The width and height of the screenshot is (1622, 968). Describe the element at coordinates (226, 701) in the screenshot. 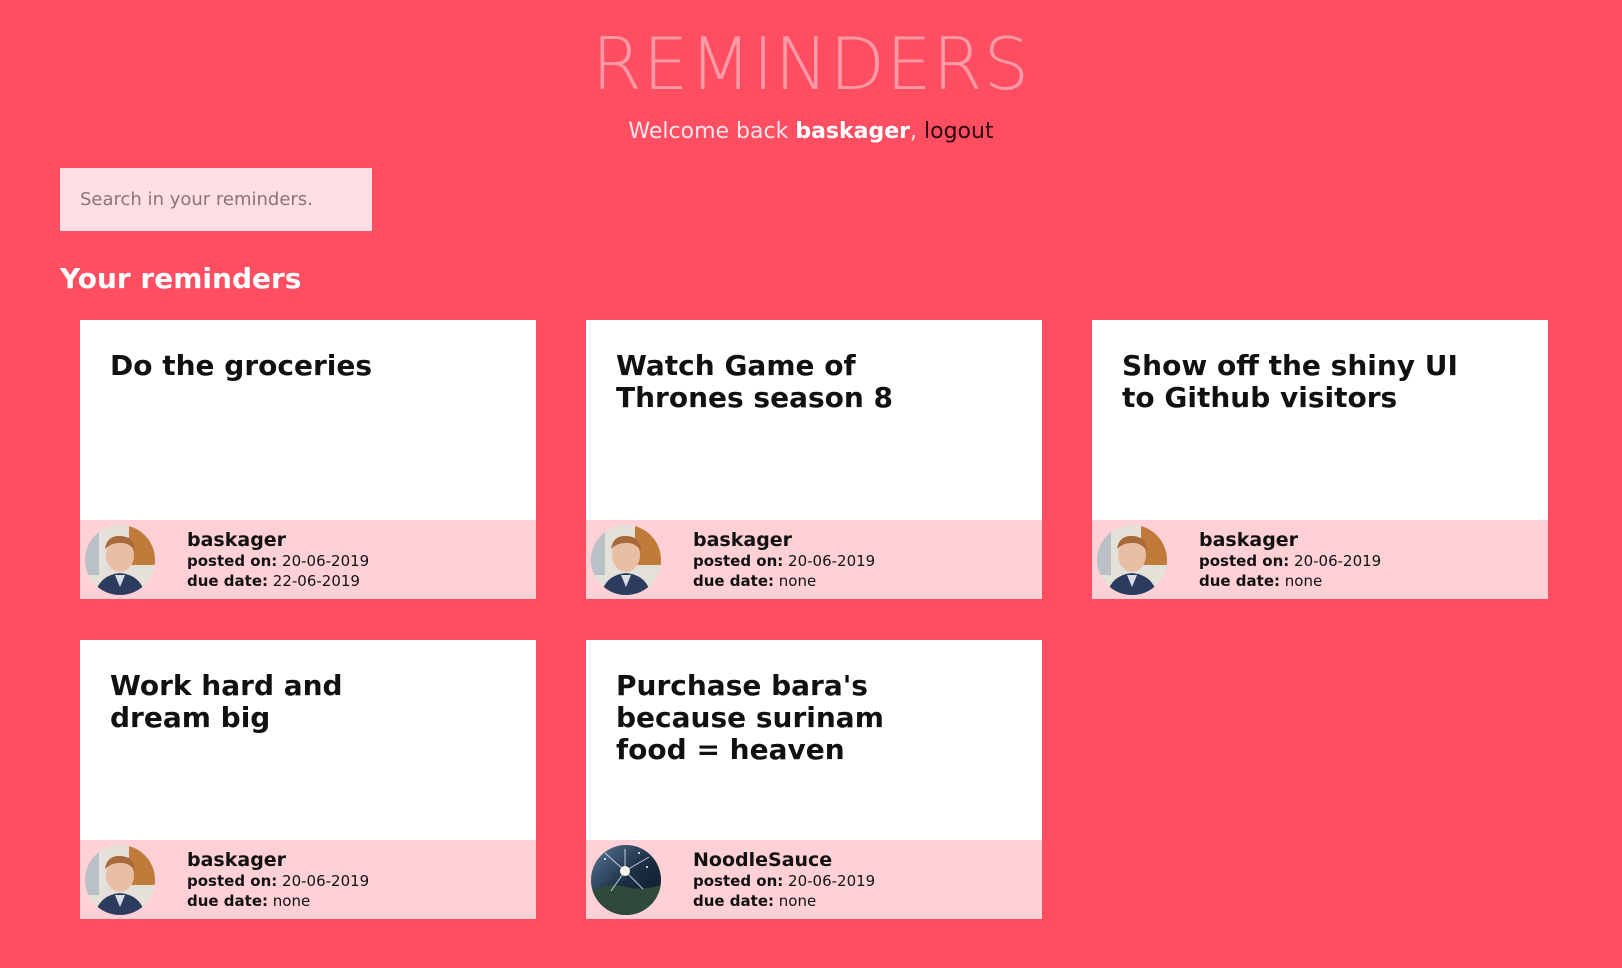

I see `reminder-title: Work hard and dream big` at that location.